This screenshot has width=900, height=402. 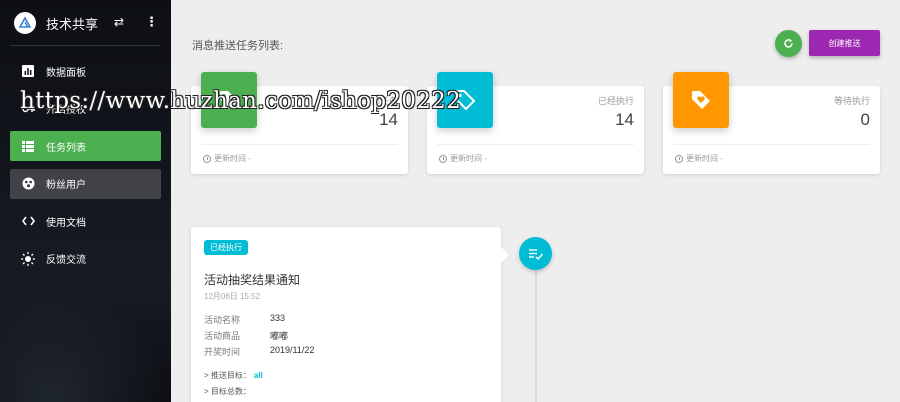 I want to click on stat-value: 14, so click(x=624, y=119).